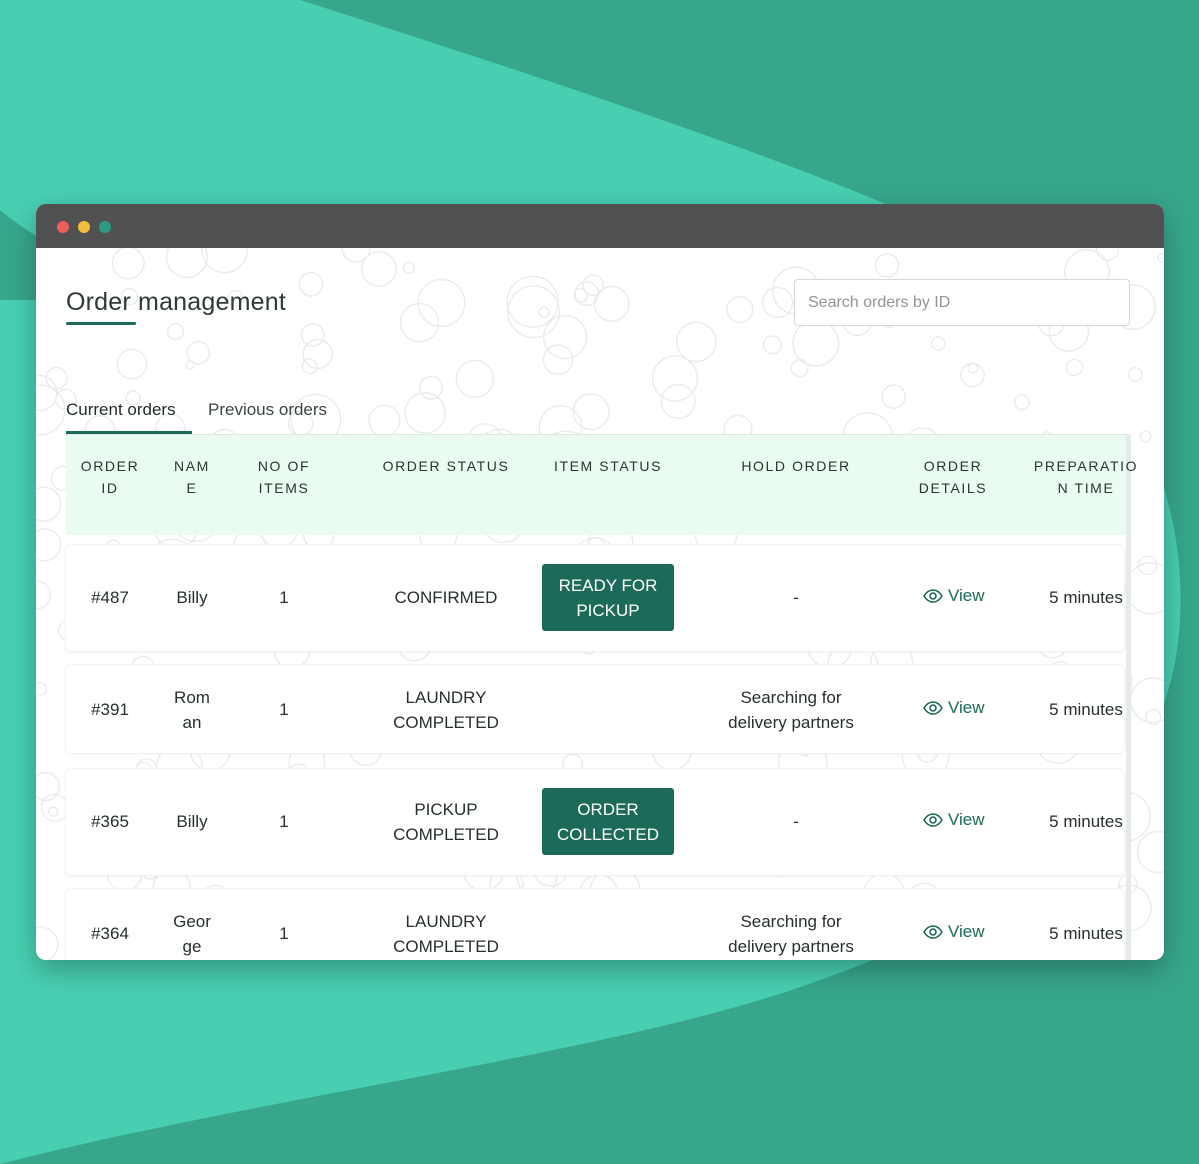  What do you see at coordinates (608, 466) in the screenshot?
I see `header-item-status: ITEM STATUS` at bounding box center [608, 466].